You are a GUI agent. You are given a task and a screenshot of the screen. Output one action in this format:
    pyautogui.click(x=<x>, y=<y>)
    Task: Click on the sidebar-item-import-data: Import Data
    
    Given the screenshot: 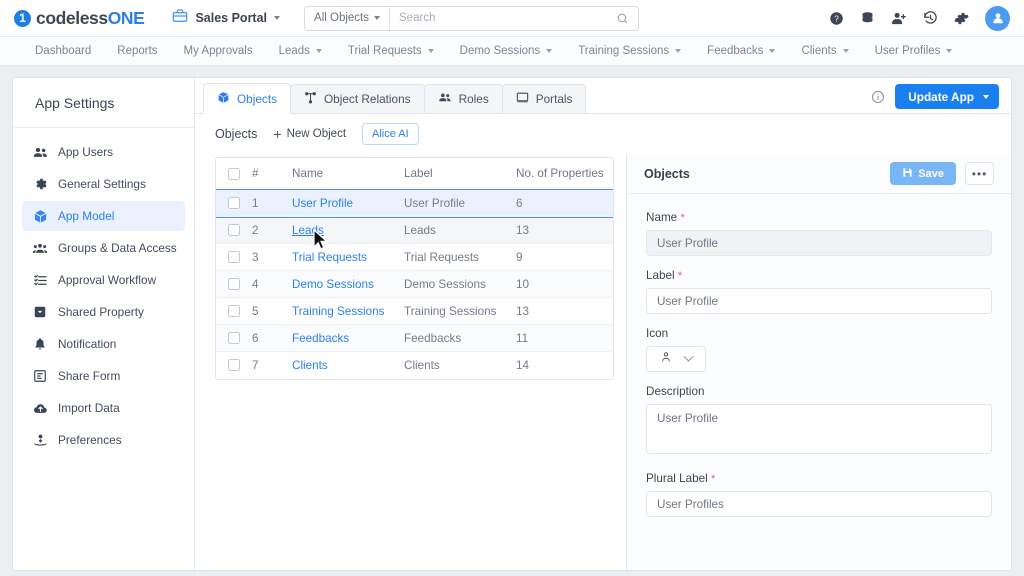 What is the action you would take?
    pyautogui.click(x=103, y=408)
    